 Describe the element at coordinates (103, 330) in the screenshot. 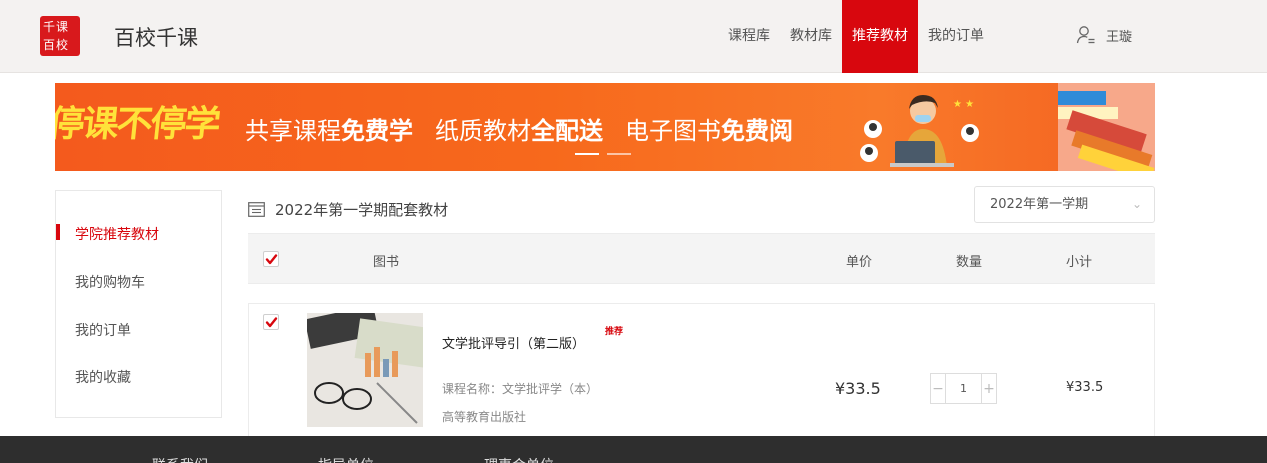

I see `sidebar-item-orders: 我的订单` at that location.